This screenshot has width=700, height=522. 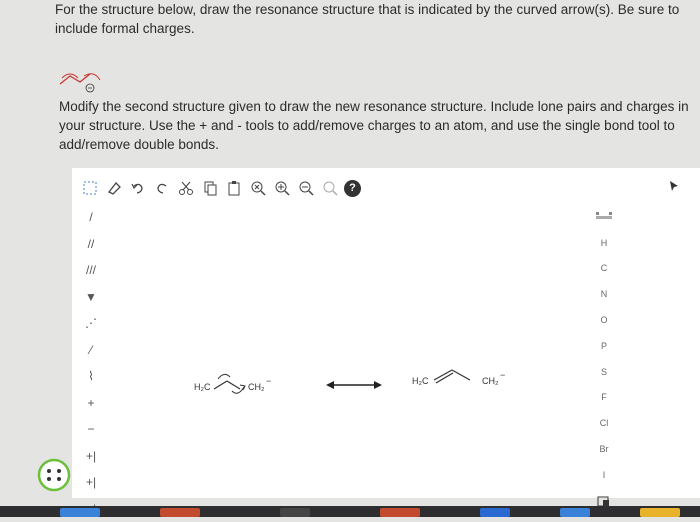 What do you see at coordinates (210, 188) in the screenshot?
I see `copy-icon` at bounding box center [210, 188].